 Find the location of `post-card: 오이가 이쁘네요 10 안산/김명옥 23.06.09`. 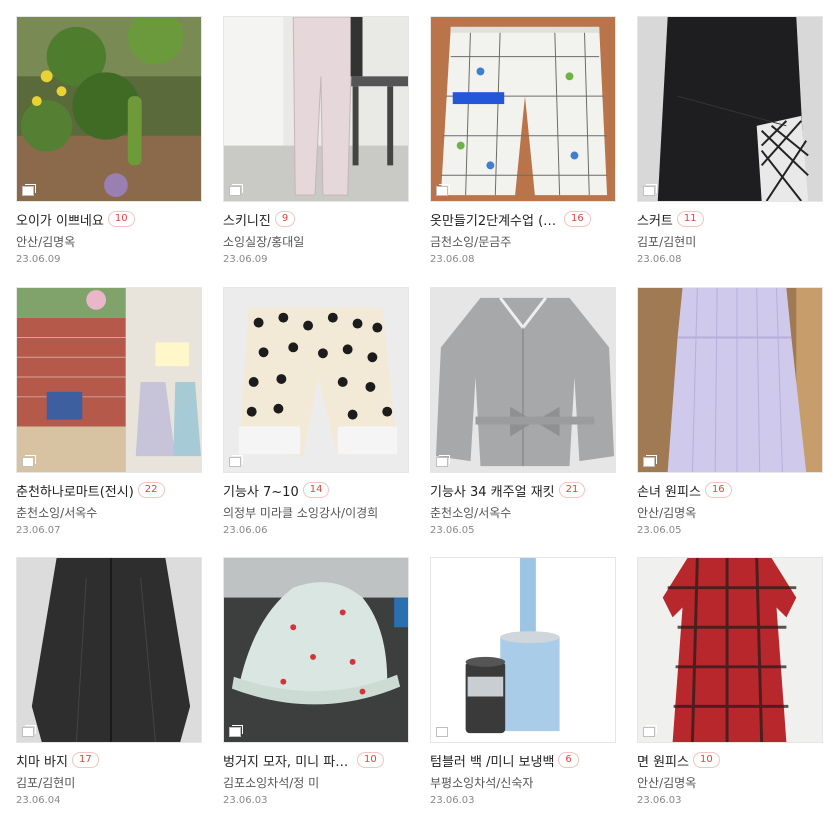

post-card: 오이가 이쁘네요 10 안산/김명옥 23.06.09 is located at coordinates (109, 140).